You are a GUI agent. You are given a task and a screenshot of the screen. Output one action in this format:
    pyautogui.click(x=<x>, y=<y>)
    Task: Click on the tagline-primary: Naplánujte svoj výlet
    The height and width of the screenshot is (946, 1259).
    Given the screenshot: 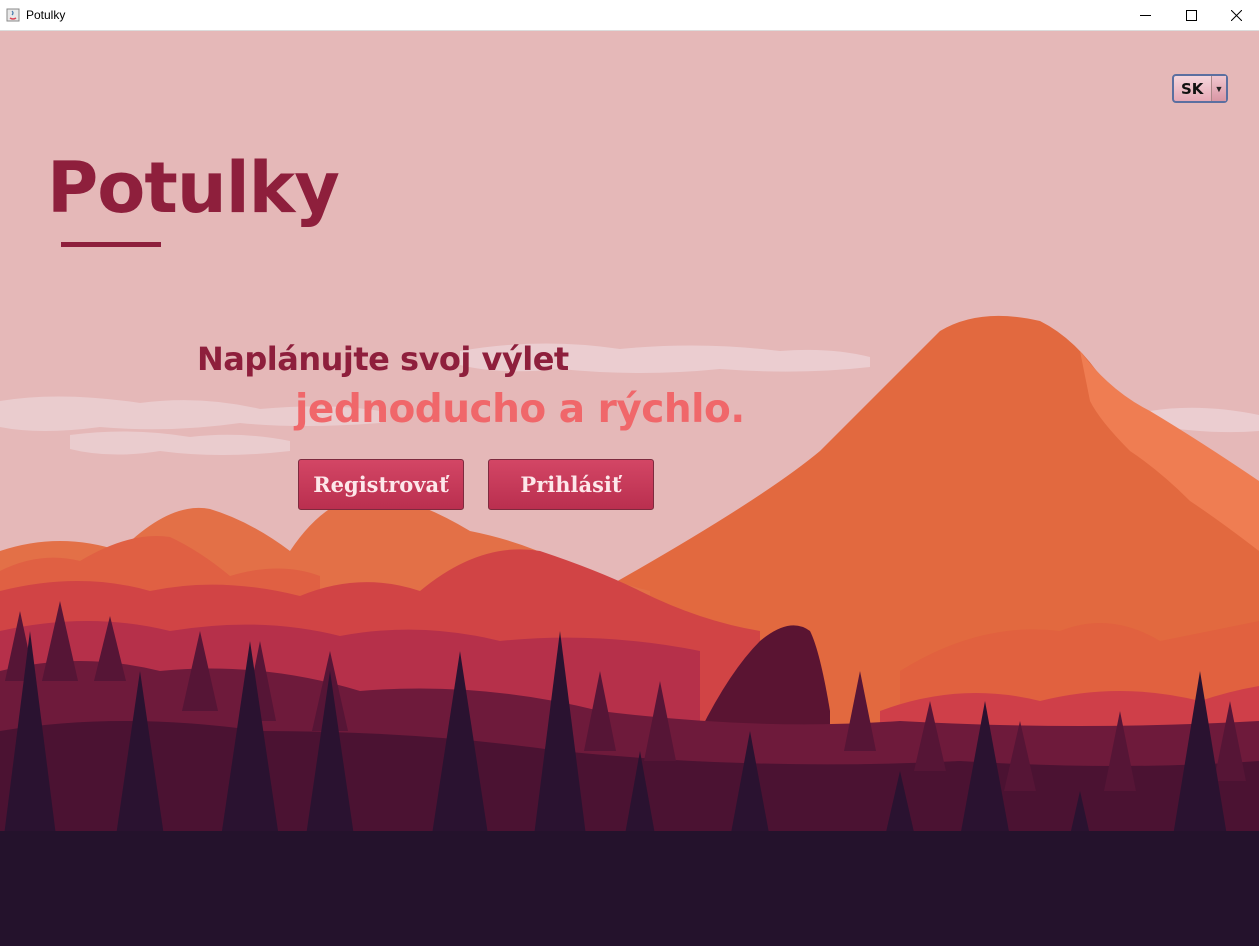 What is the action you would take?
    pyautogui.click(x=383, y=359)
    